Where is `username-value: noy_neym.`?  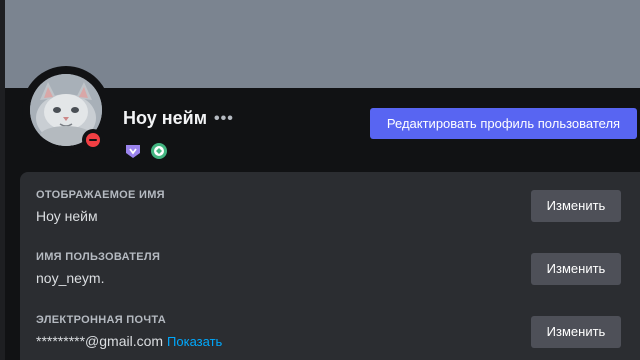
username-value: noy_neym. is located at coordinates (70, 278).